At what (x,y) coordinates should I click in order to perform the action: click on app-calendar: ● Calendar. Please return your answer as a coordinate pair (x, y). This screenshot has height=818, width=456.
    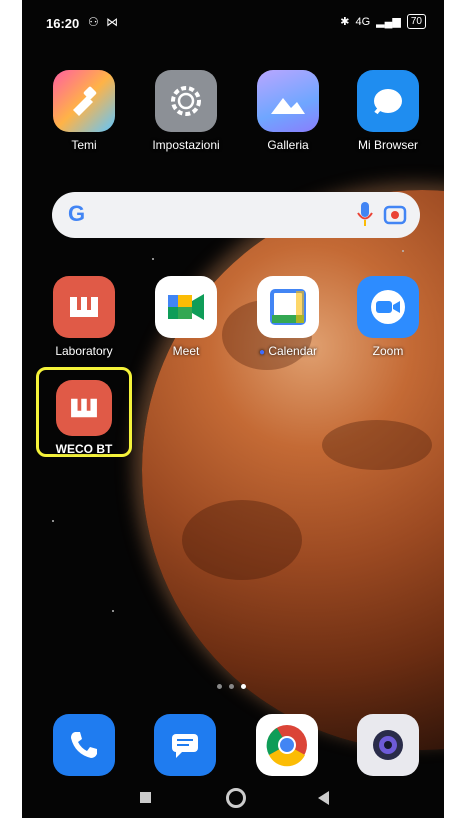
    Looking at the image, I should click on (288, 317).